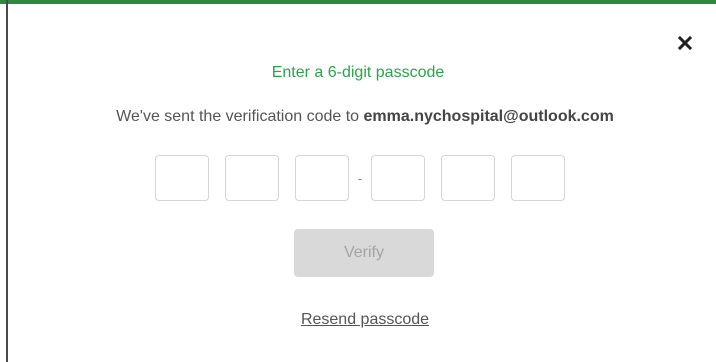  I want to click on top-border, so click(358, 2).